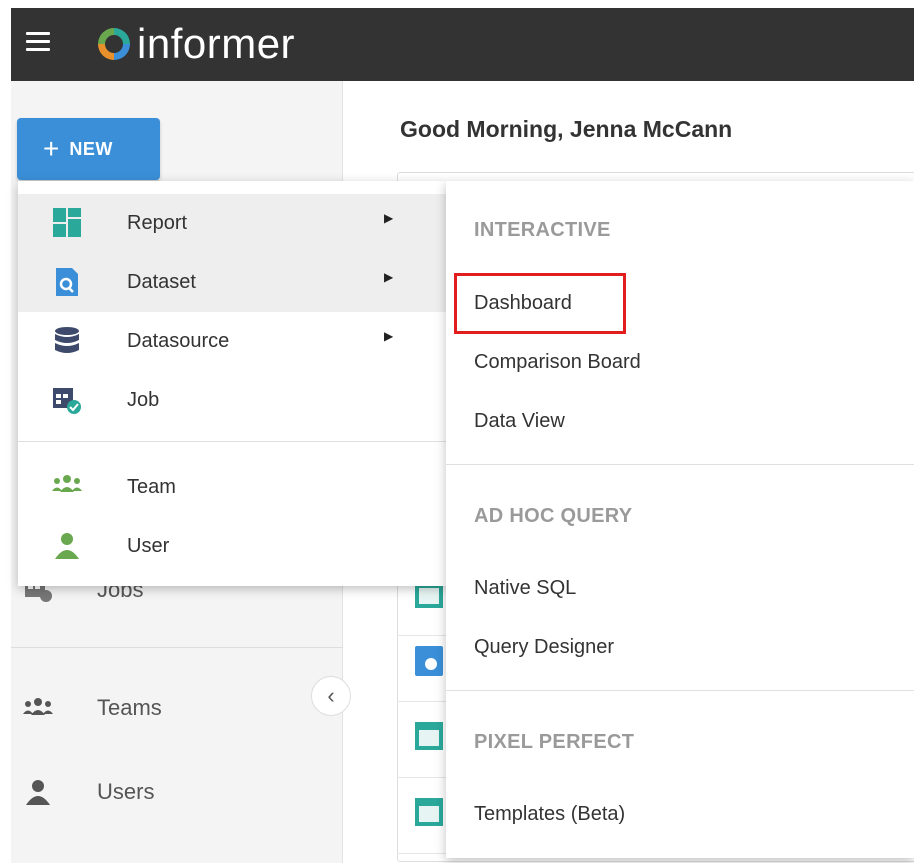 This screenshot has width=914, height=863. Describe the element at coordinates (157, 223) in the screenshot. I see `menu-item-label: Report` at that location.